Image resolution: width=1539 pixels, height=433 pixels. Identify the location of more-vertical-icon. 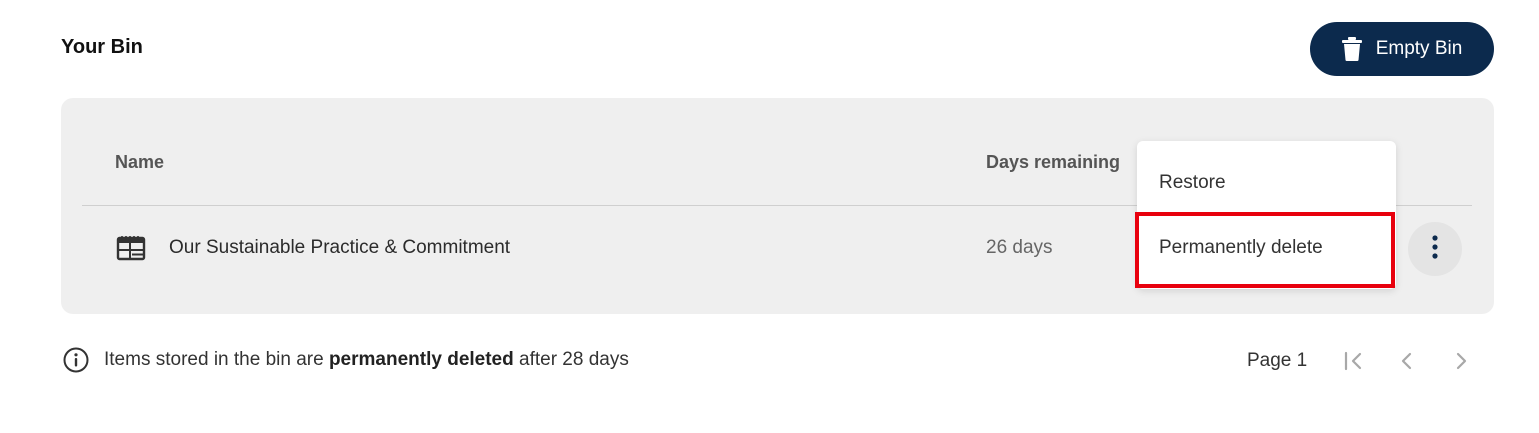
(1435, 249).